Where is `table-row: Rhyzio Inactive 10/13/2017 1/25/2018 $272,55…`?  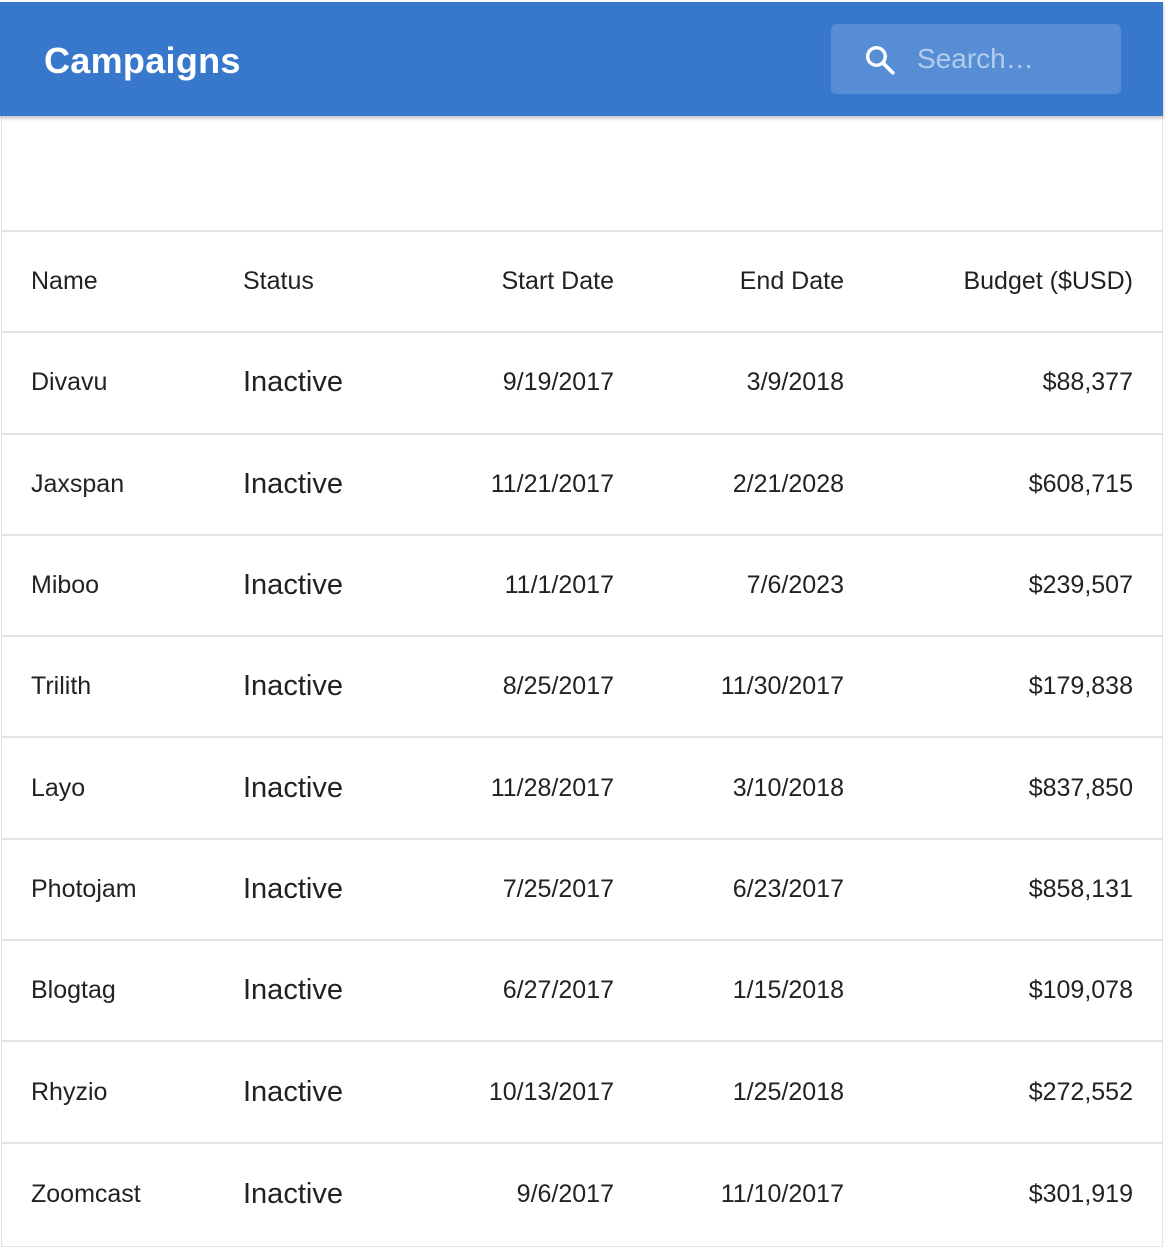
table-row: Rhyzio Inactive 10/13/2017 1/25/2018 $272,55… is located at coordinates (582, 1093).